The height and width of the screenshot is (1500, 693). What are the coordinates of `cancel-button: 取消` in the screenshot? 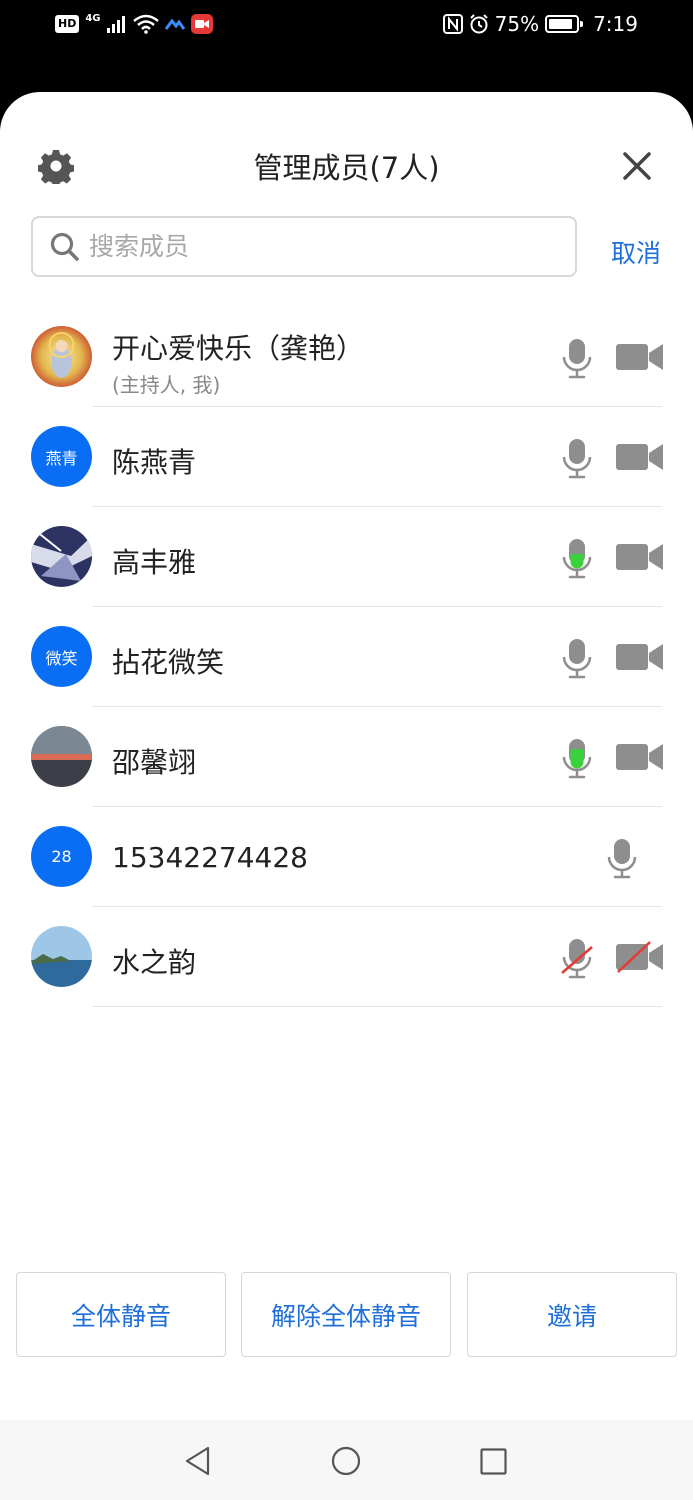 It's located at (636, 252).